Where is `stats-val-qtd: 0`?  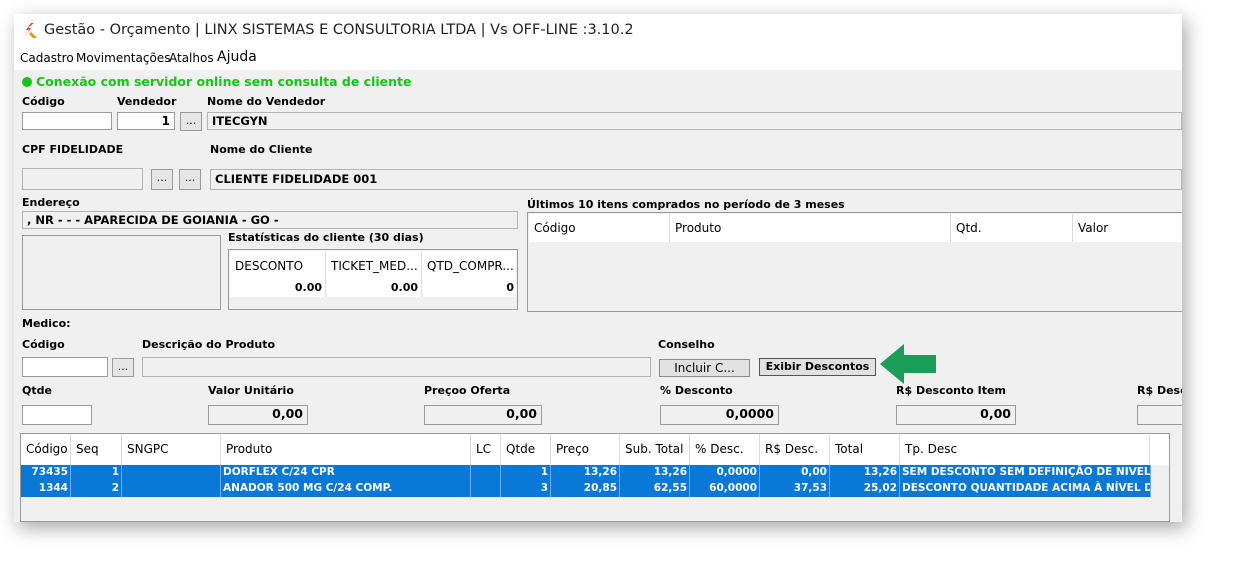 stats-val-qtd: 0 is located at coordinates (510, 287).